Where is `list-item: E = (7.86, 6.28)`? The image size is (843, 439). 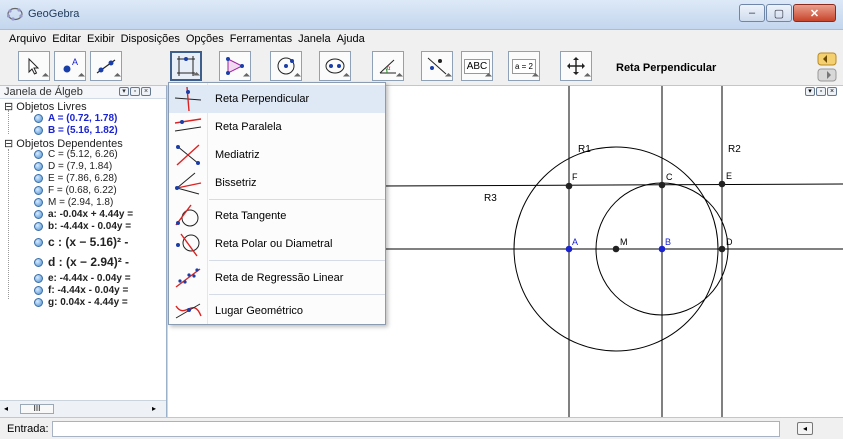
list-item: E = (7.86, 6.28) is located at coordinates (75, 178).